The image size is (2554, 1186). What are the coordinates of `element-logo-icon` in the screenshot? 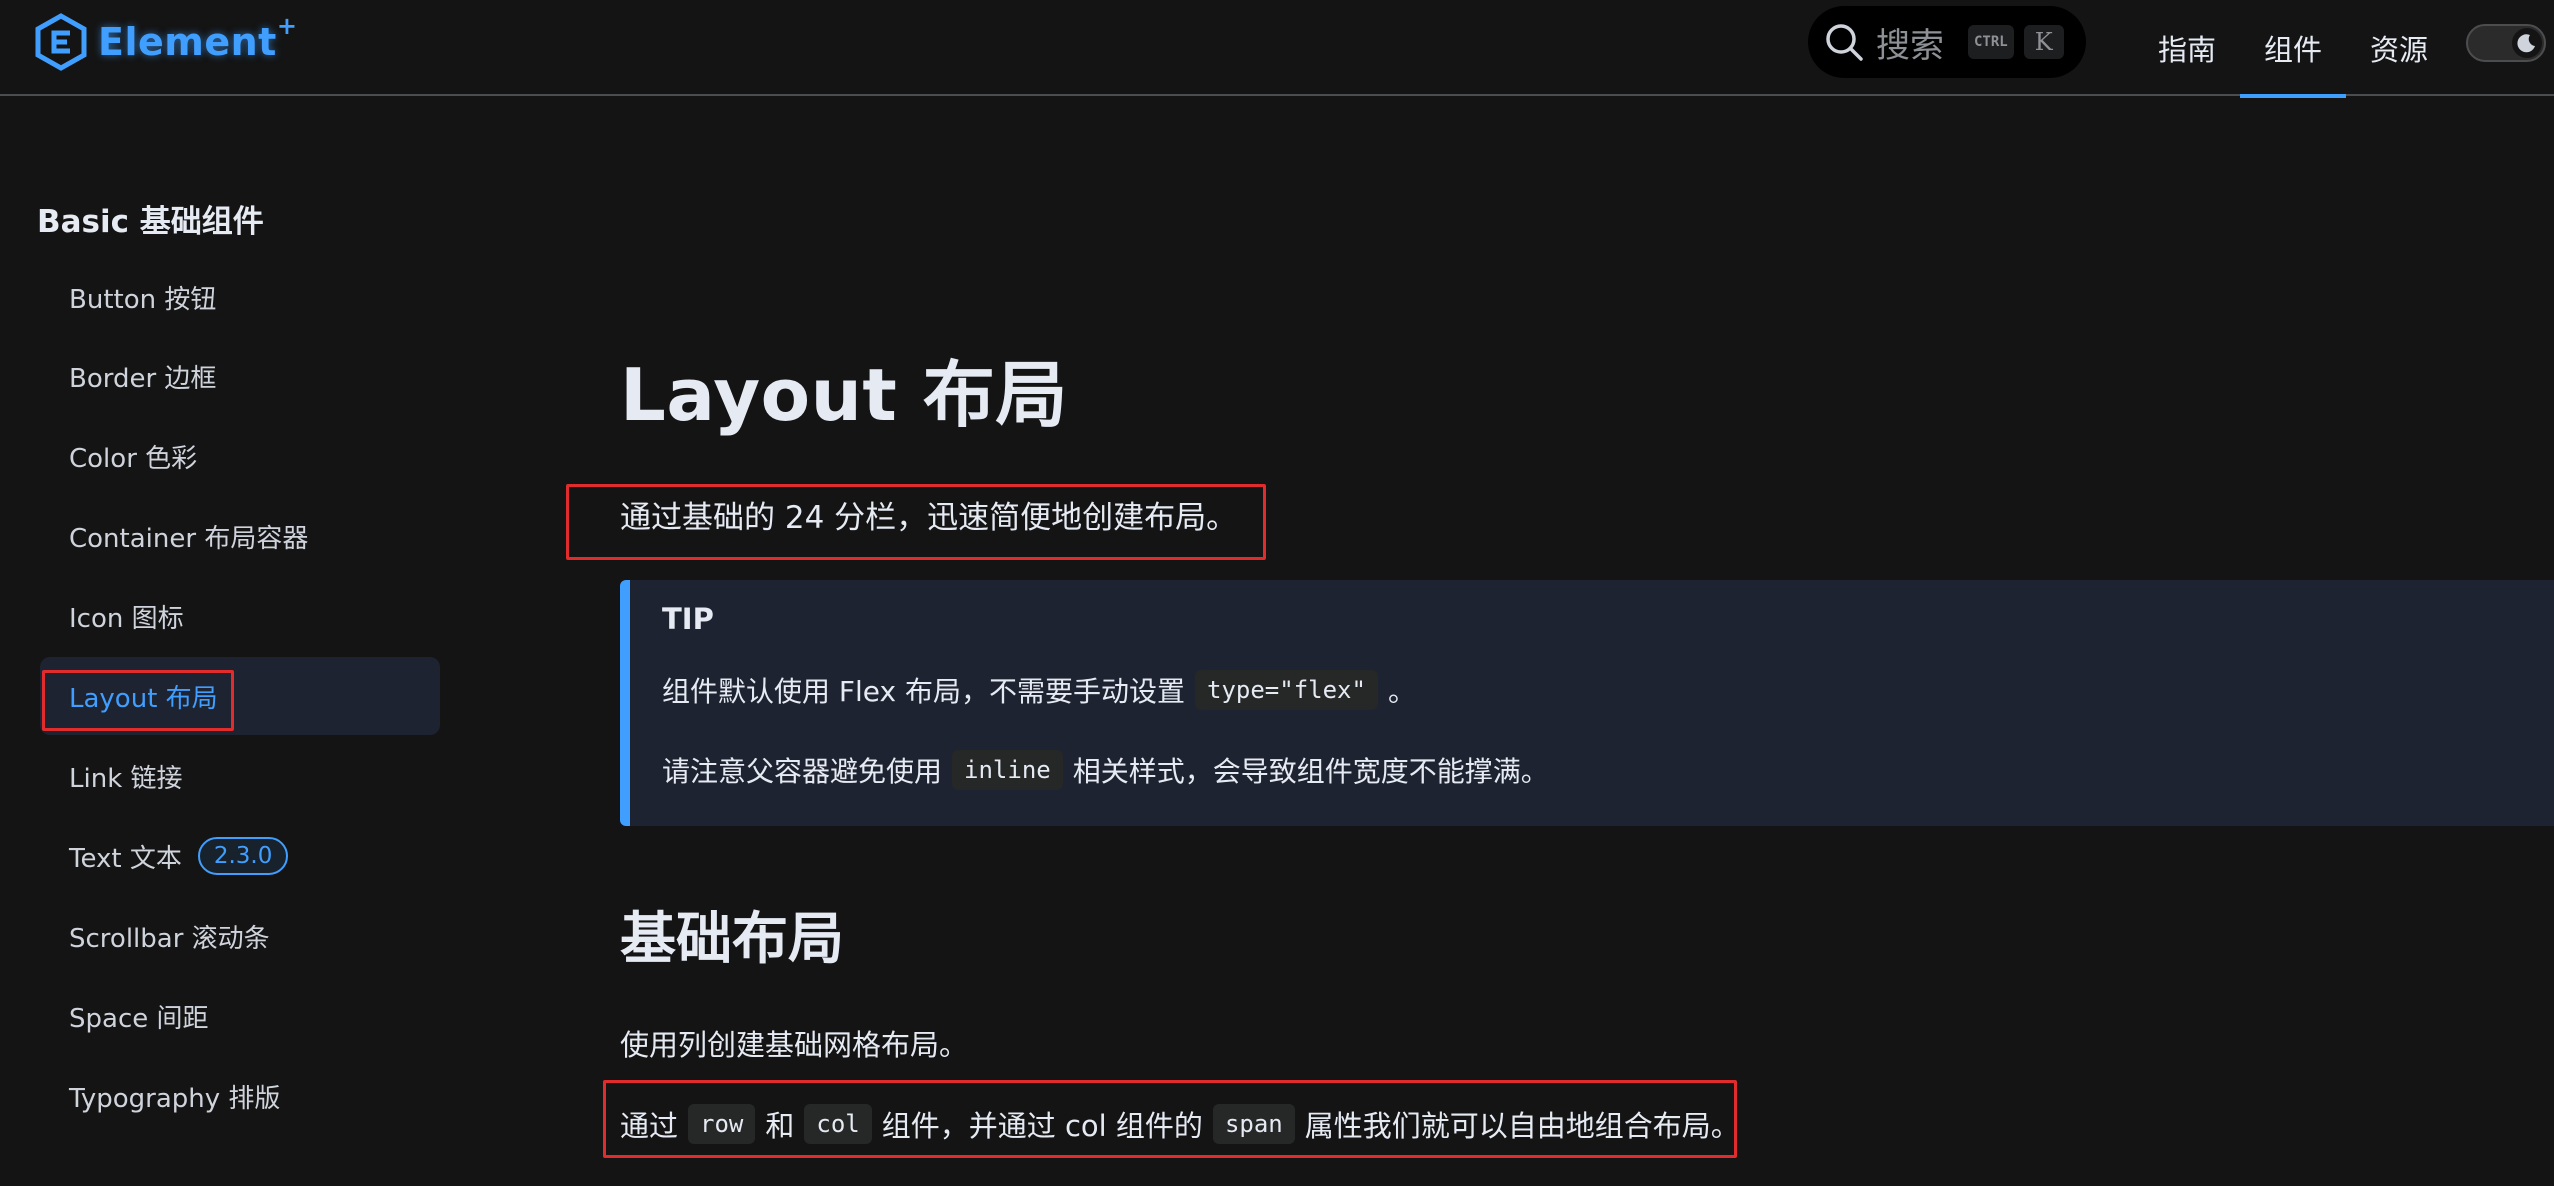 It's located at (61, 42).